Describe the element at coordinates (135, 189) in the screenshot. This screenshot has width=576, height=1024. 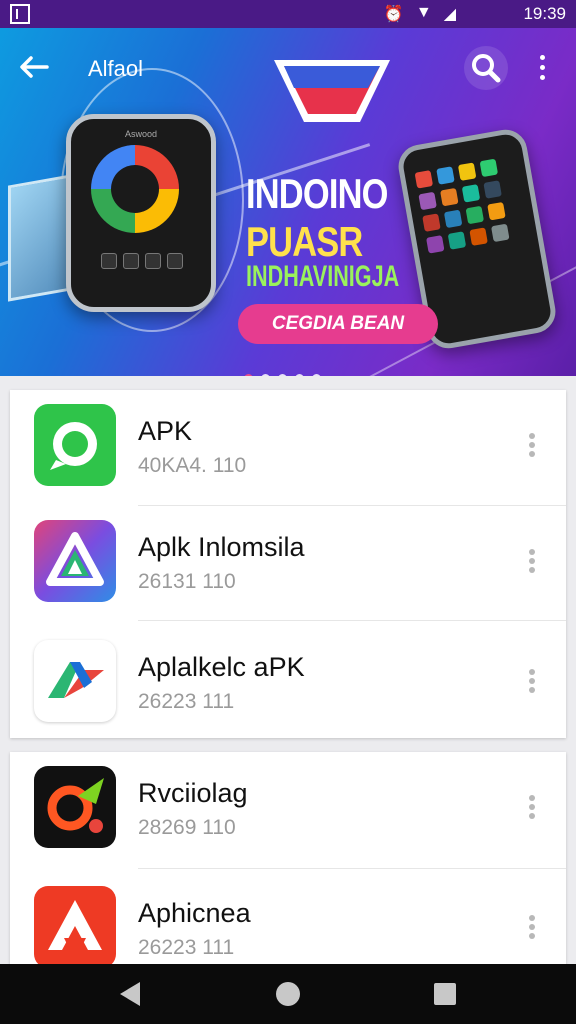
I see `google-logo-icon` at that location.